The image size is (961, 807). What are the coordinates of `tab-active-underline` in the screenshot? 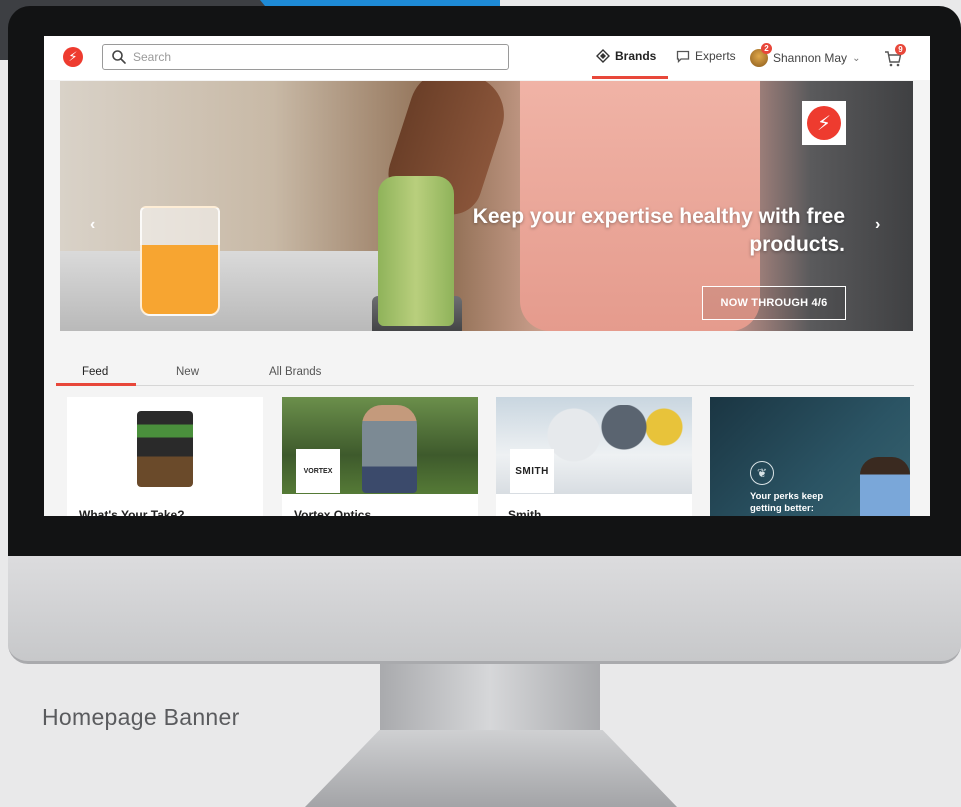 It's located at (96, 384).